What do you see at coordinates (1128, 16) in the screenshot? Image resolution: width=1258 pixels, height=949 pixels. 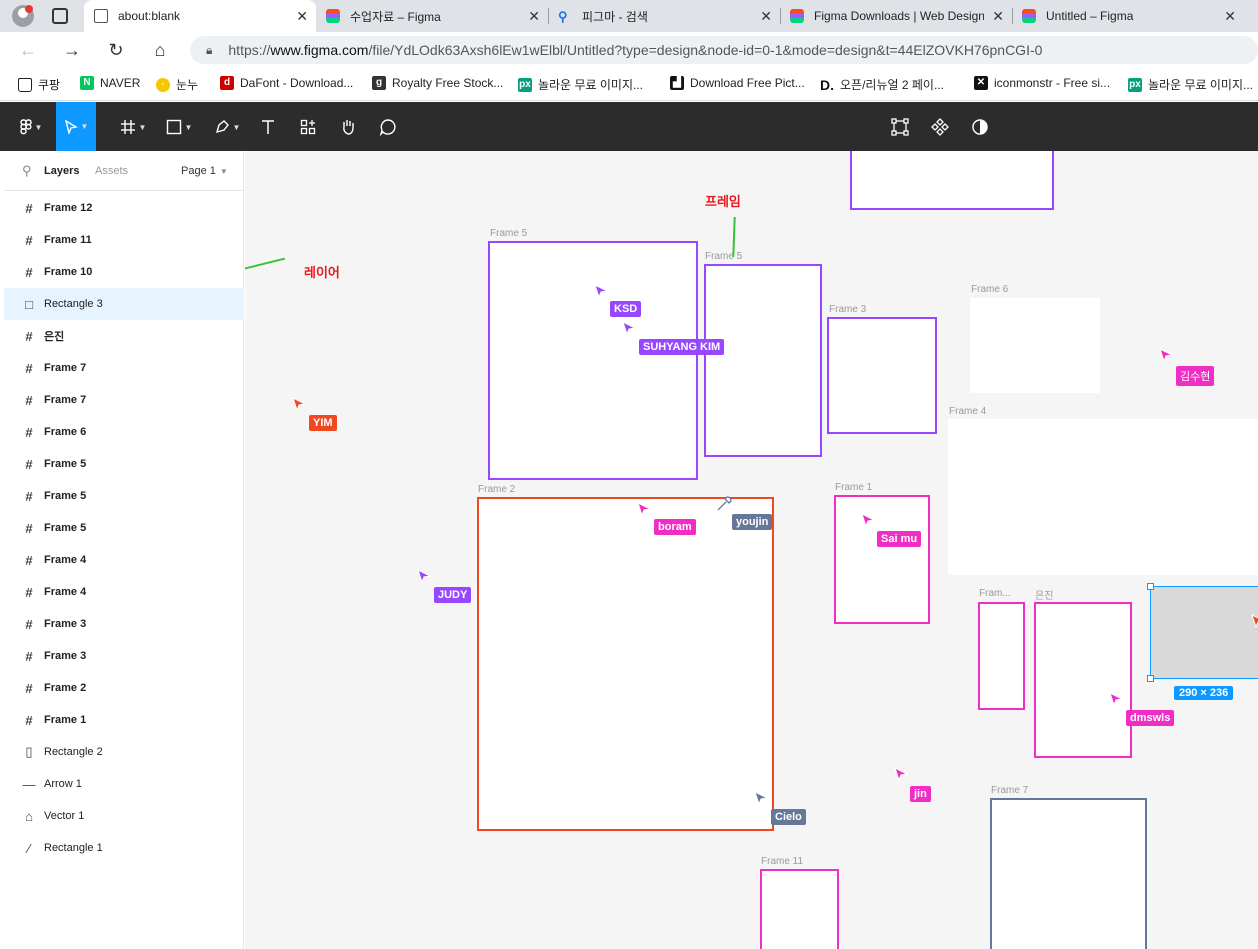 I see `tab-untitled-figma: Untitled – Figma ✕` at bounding box center [1128, 16].